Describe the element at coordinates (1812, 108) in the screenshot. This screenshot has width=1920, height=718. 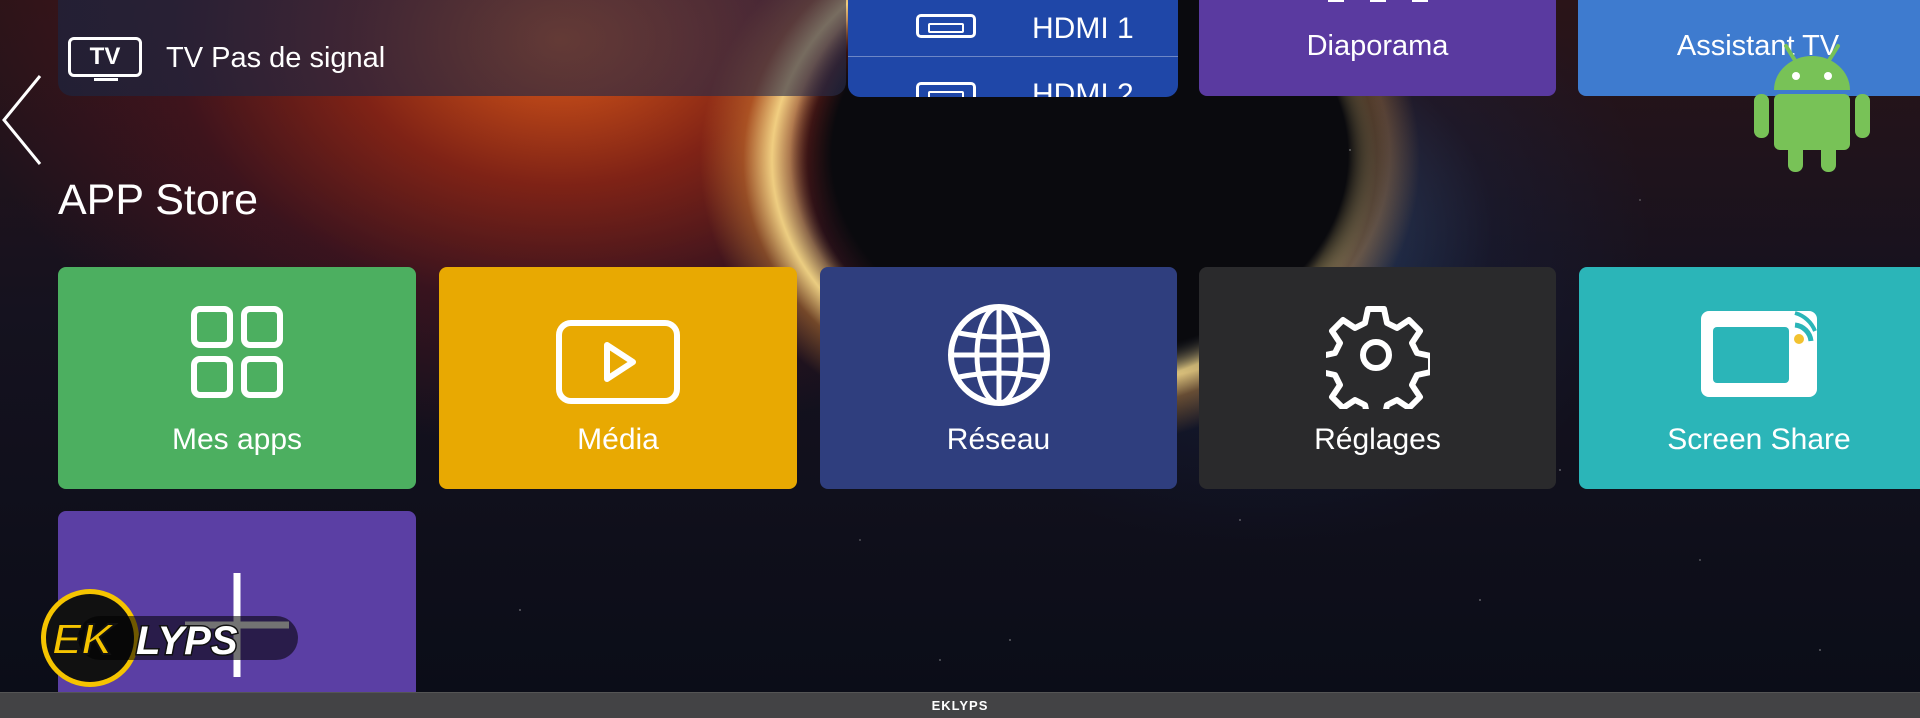
I see `android-icon` at that location.